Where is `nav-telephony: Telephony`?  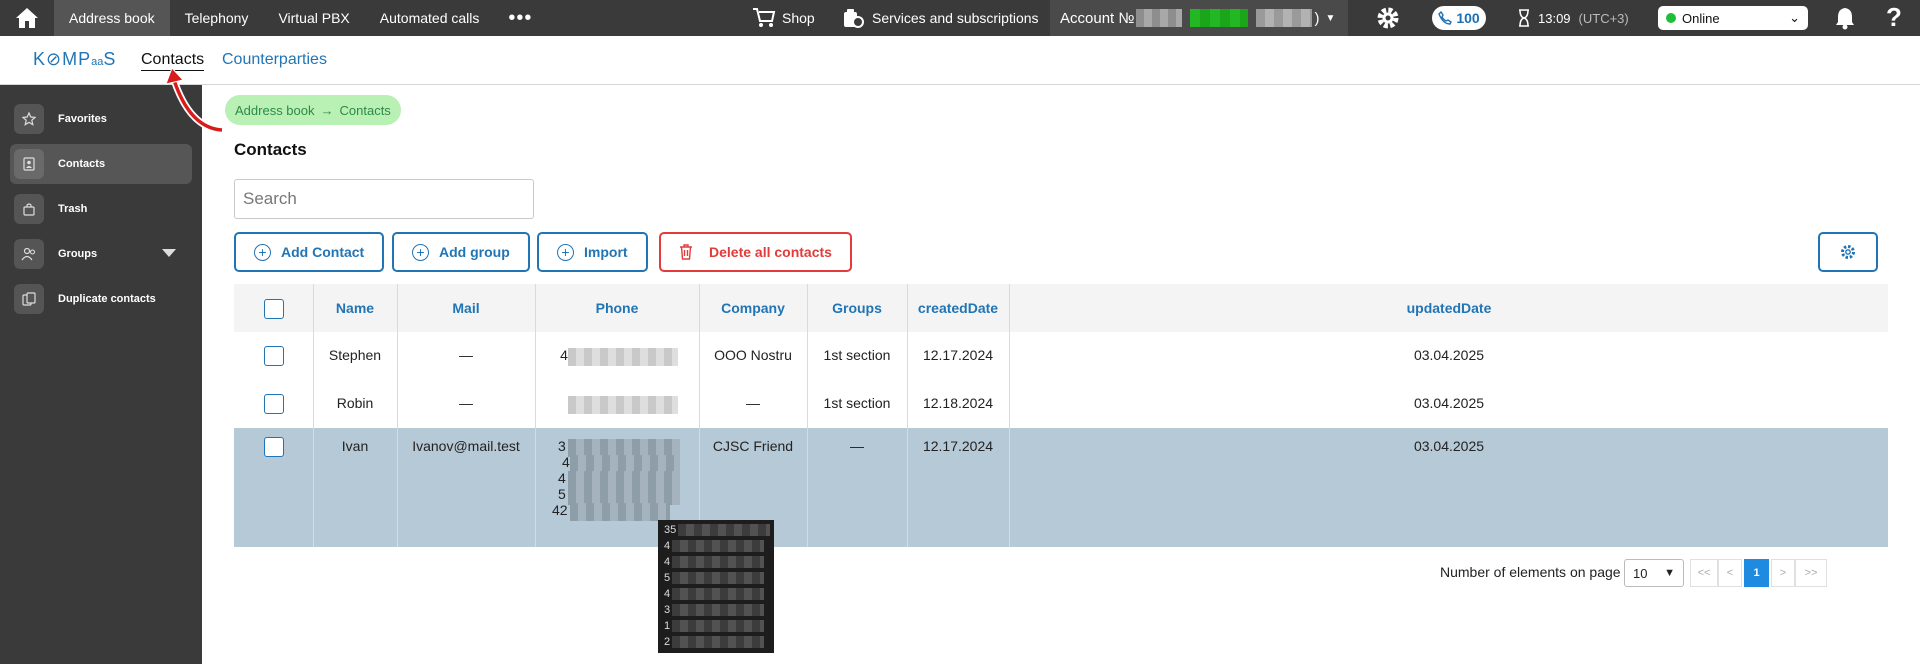 nav-telephony: Telephony is located at coordinates (217, 18).